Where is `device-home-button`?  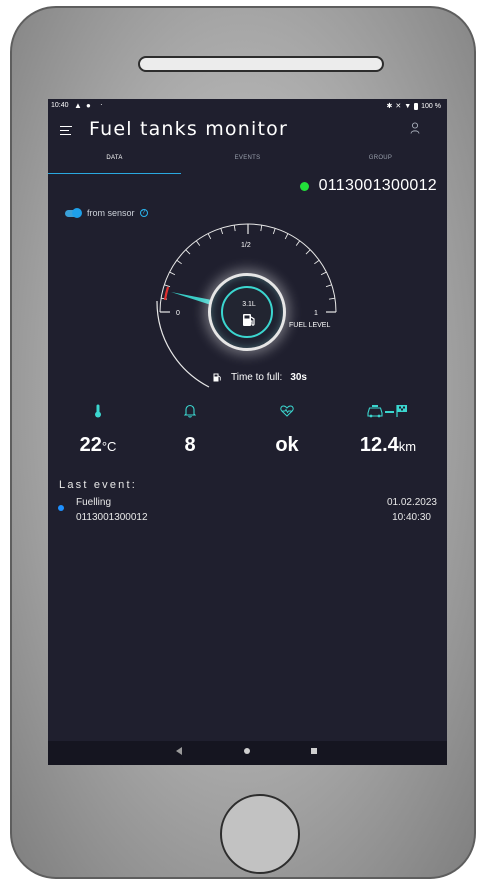 device-home-button is located at coordinates (260, 834).